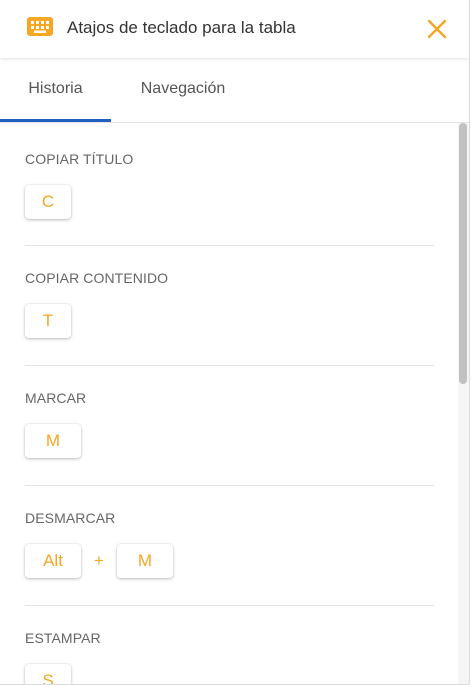 This screenshot has width=471, height=685. I want to click on key-t: T, so click(48, 321).